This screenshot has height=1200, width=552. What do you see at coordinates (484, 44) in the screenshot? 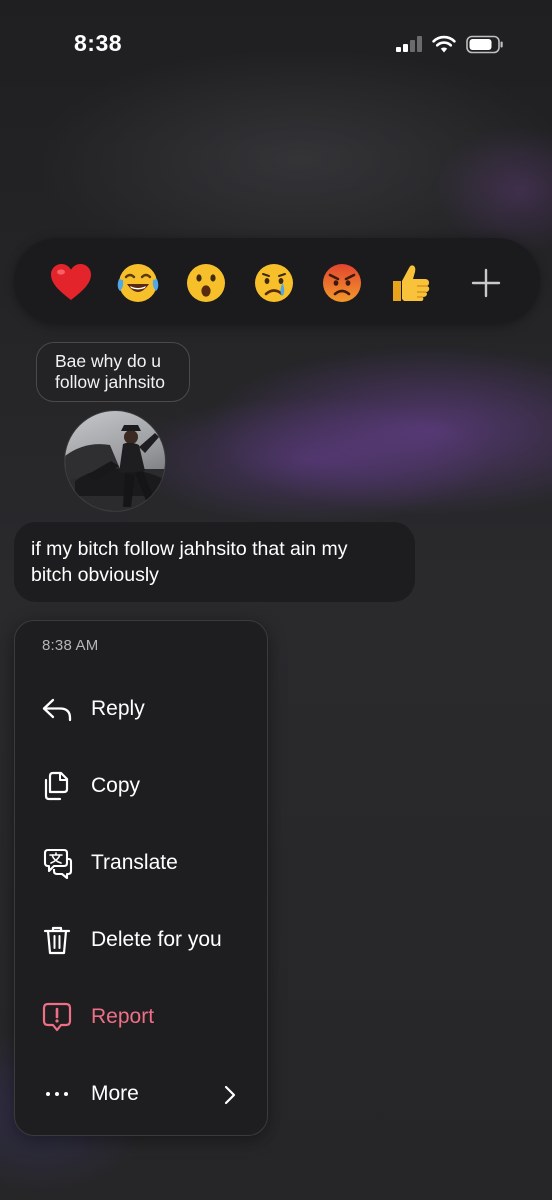
I see `battery-icon` at bounding box center [484, 44].